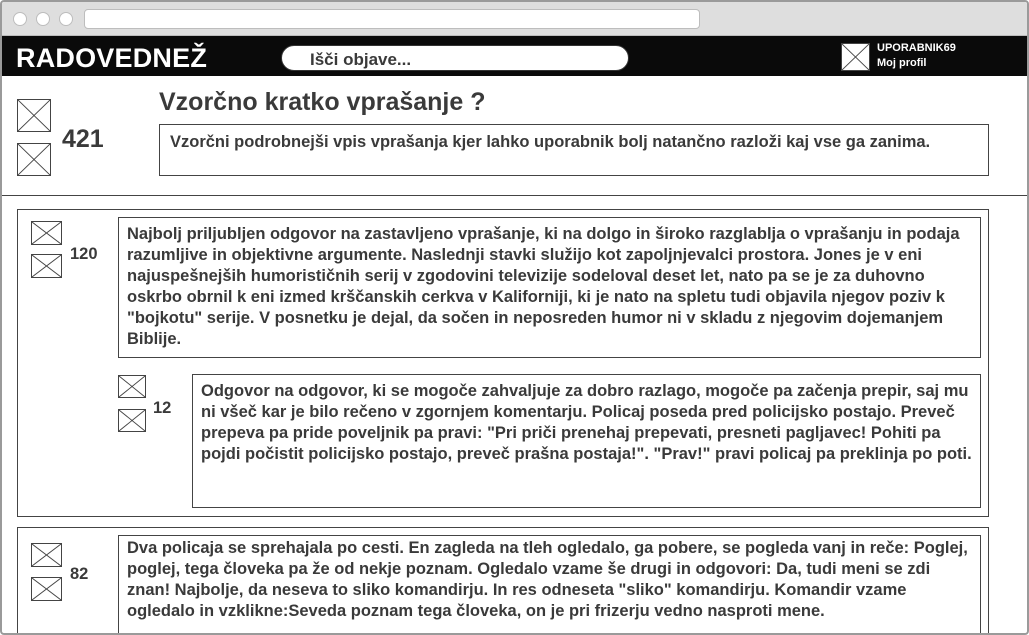 The height and width of the screenshot is (635, 1029). I want to click on question-title: Vzorčno kratko vprašanje ?, so click(322, 102).